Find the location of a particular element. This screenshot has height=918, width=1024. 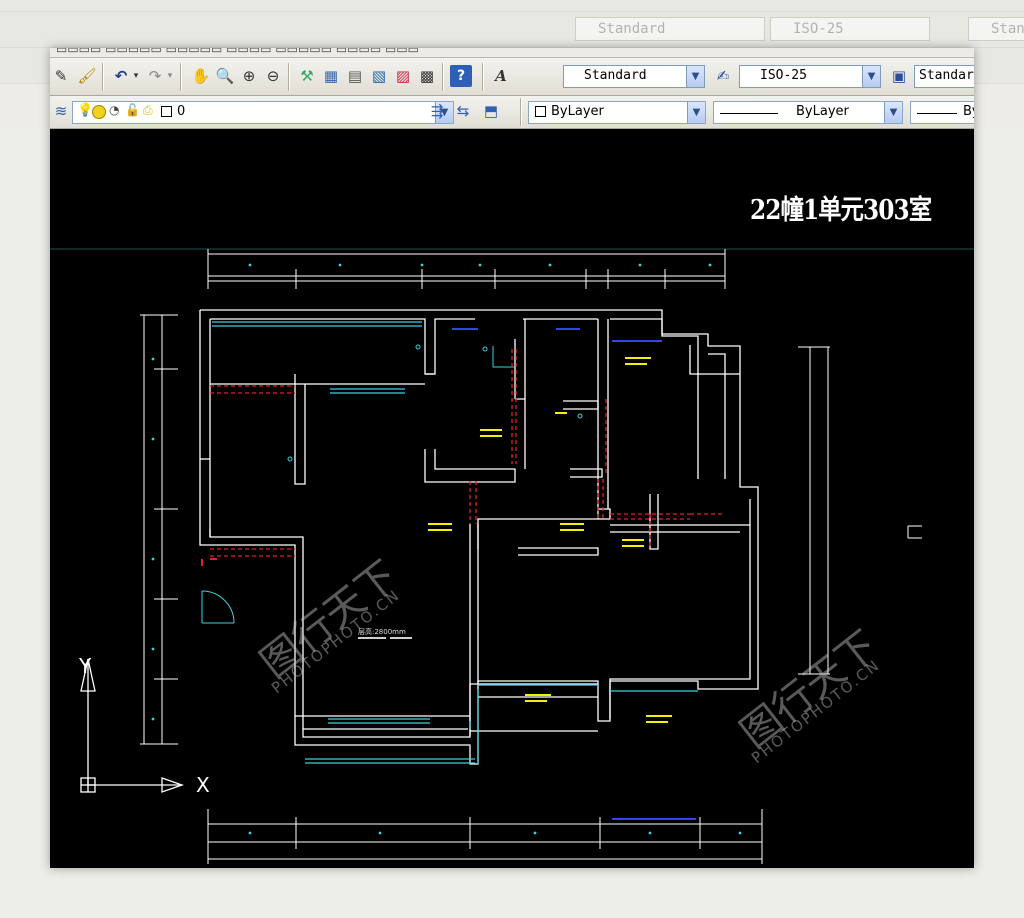

dim-style-combo: ISO-25 ▼ is located at coordinates (810, 76).